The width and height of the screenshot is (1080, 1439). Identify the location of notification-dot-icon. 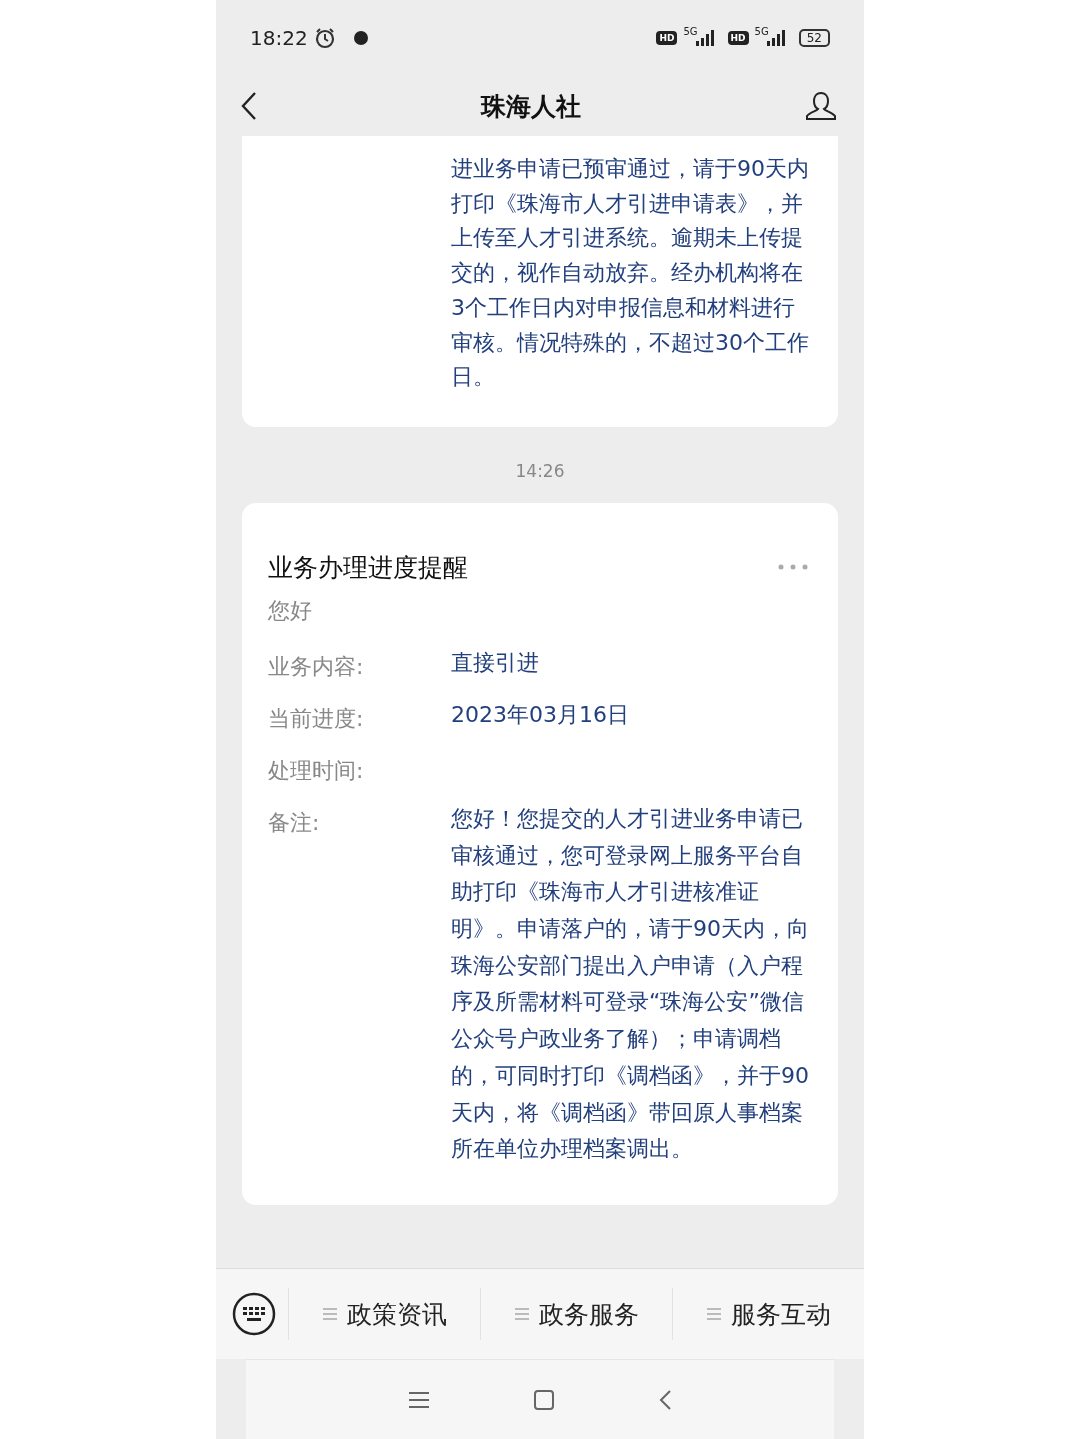
(360, 38).